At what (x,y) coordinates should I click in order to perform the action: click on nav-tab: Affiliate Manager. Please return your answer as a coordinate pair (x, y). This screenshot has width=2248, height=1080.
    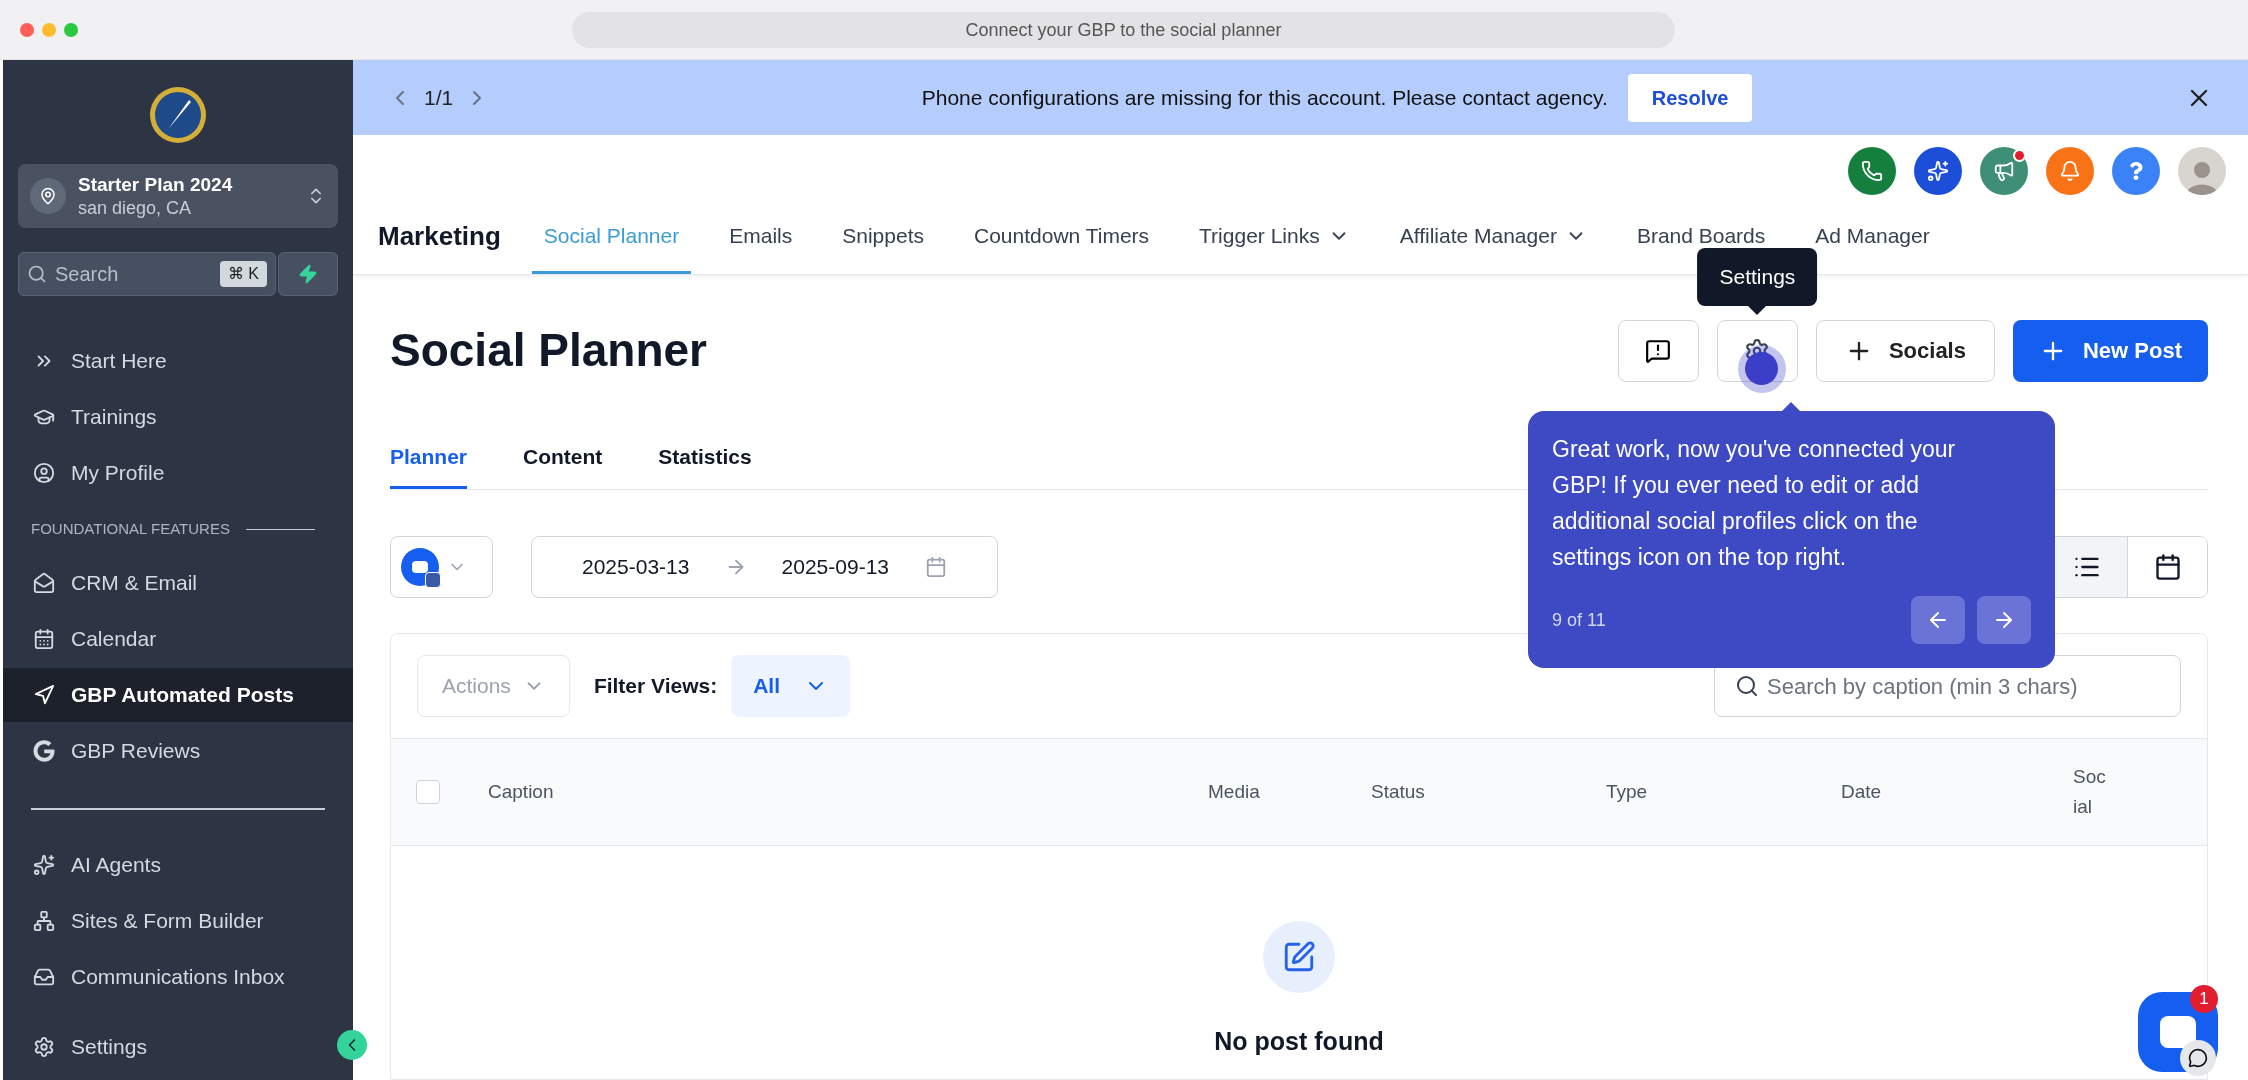
    Looking at the image, I should click on (1493, 240).